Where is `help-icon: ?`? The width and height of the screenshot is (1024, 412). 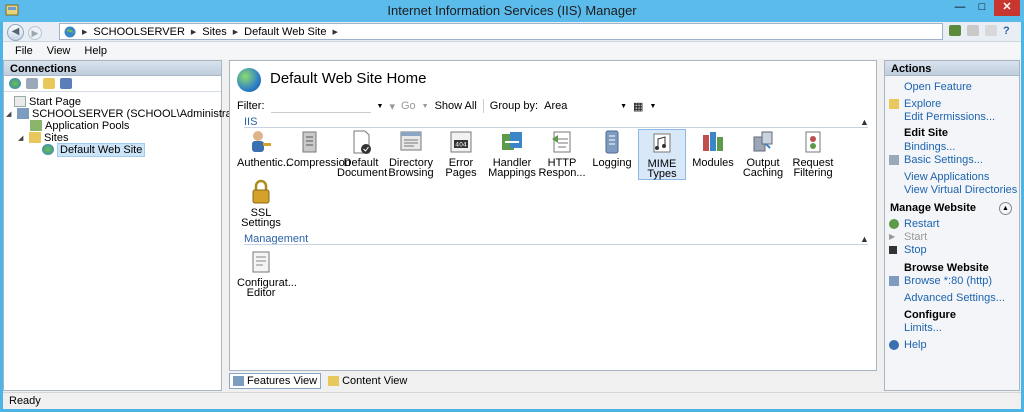
help-icon: ? is located at coordinates (1006, 31).